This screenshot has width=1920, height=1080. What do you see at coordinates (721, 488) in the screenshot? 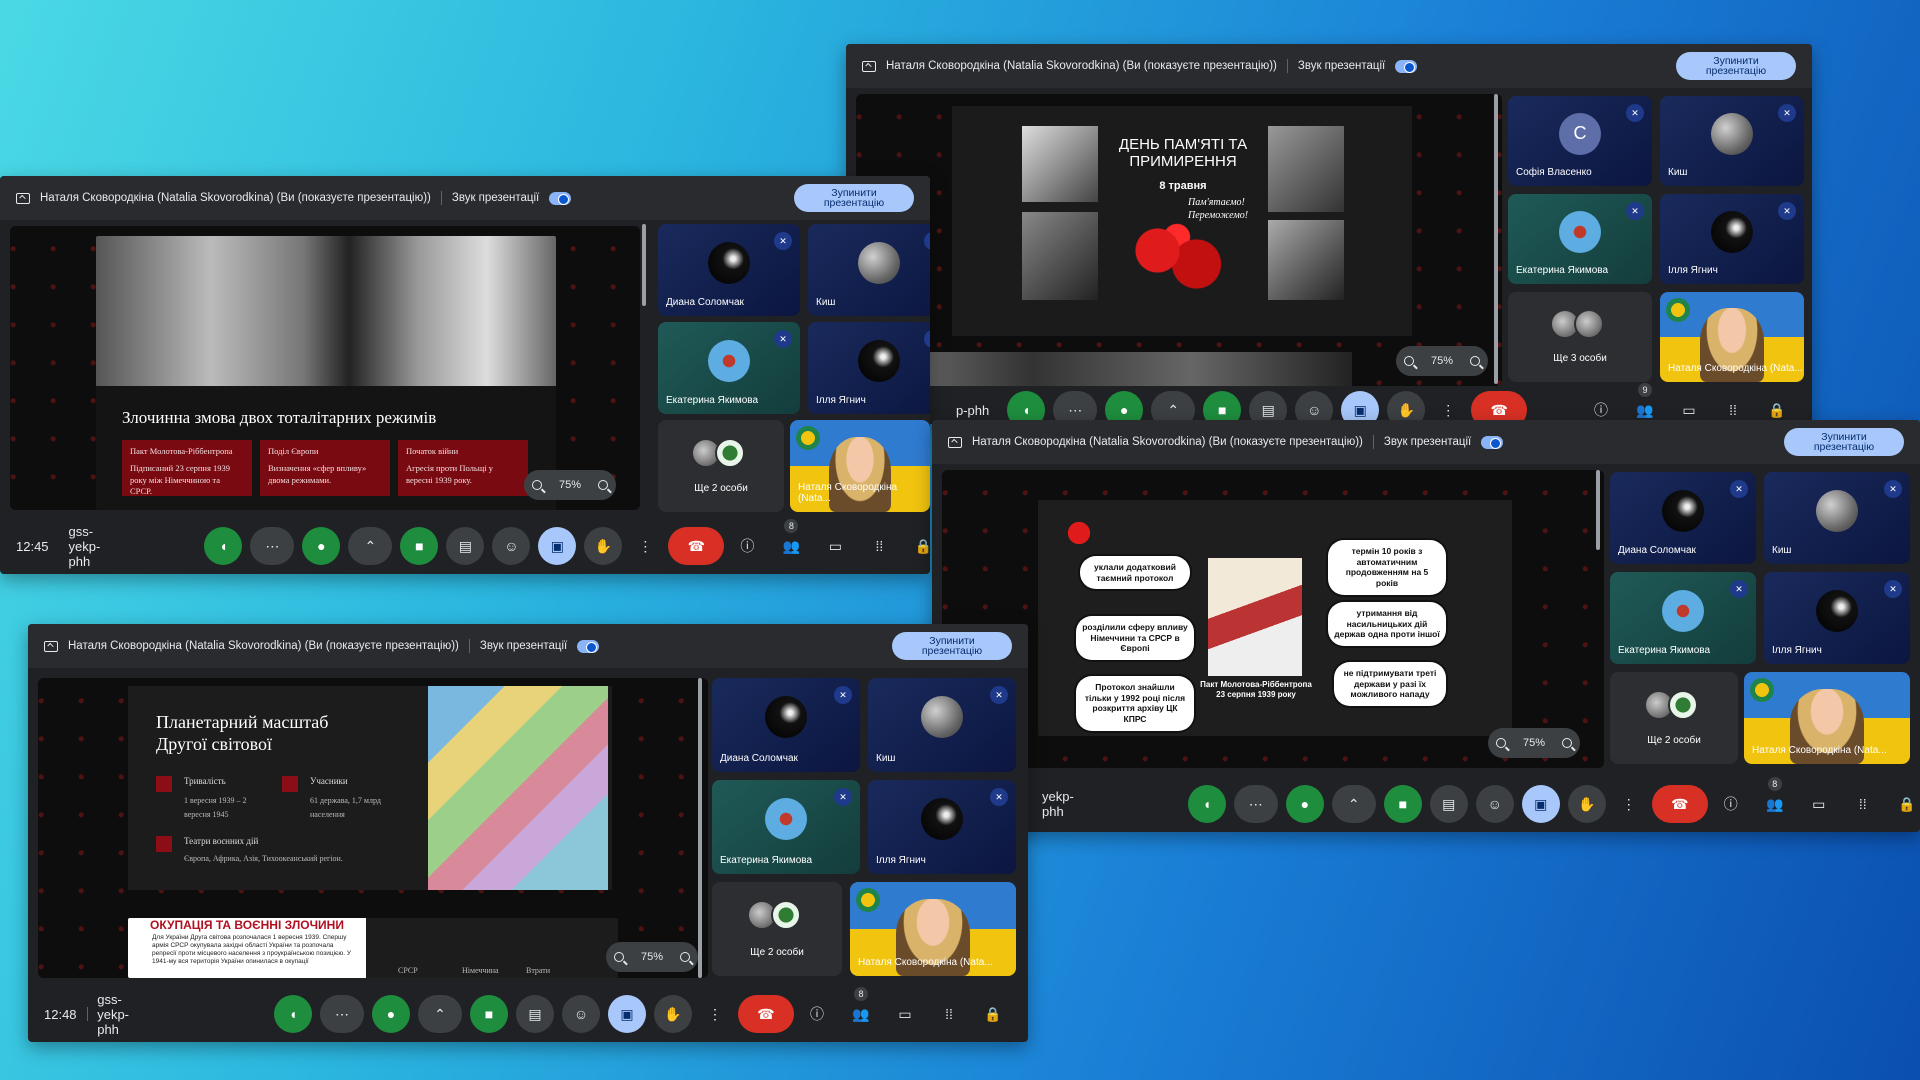
I see `more-people-label: Ще 2 особи` at bounding box center [721, 488].